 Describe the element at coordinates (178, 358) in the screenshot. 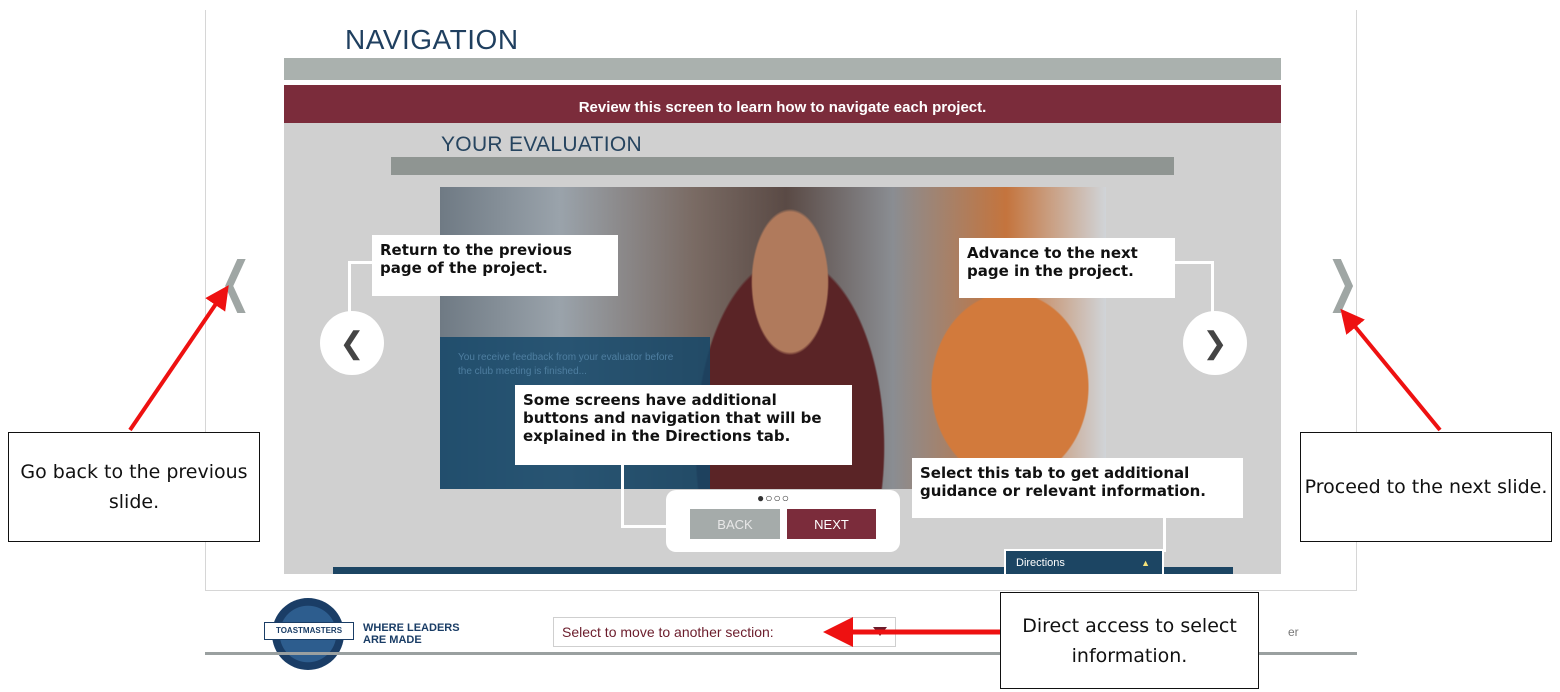

I see `red-arrow-left` at that location.